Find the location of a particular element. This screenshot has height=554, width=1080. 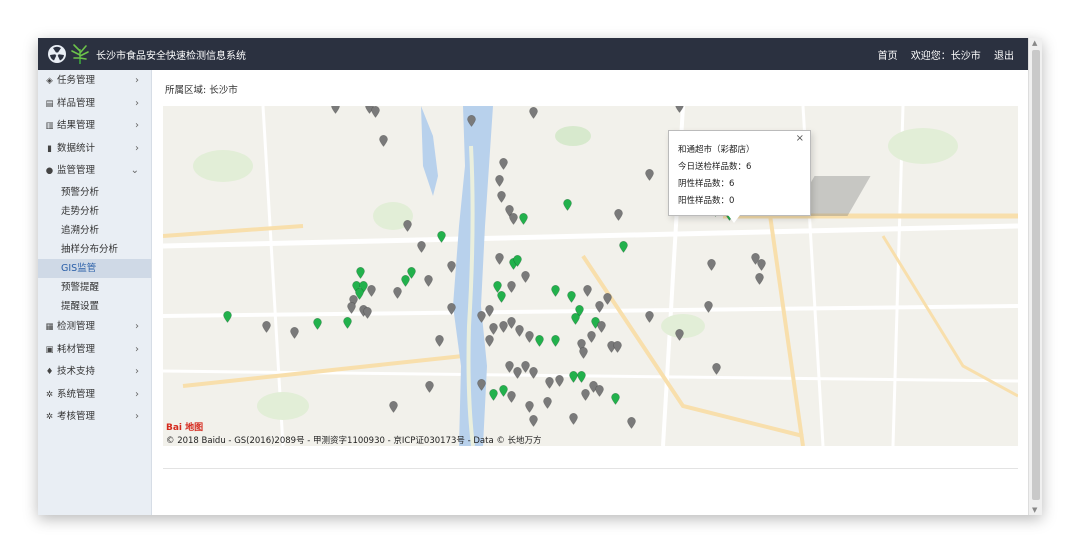

sidebar-subitem-trend-analysis: 走势分析 is located at coordinates (94, 211).